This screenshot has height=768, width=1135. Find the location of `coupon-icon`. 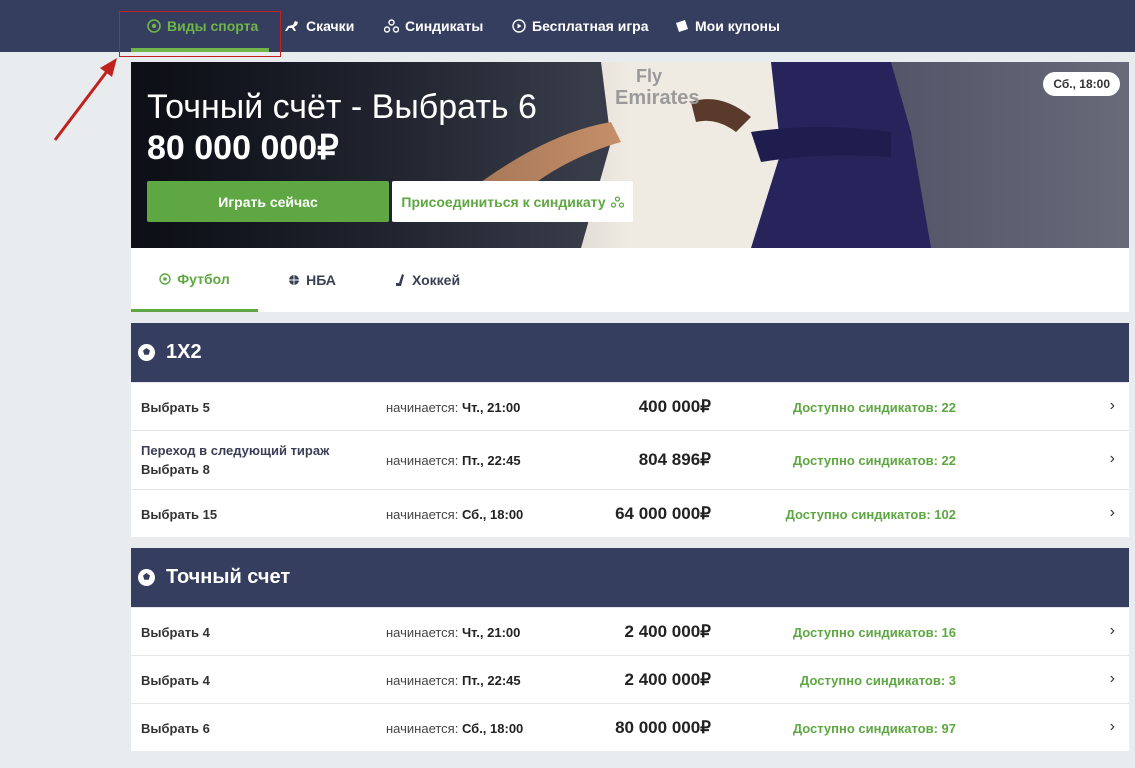

coupon-icon is located at coordinates (682, 26).